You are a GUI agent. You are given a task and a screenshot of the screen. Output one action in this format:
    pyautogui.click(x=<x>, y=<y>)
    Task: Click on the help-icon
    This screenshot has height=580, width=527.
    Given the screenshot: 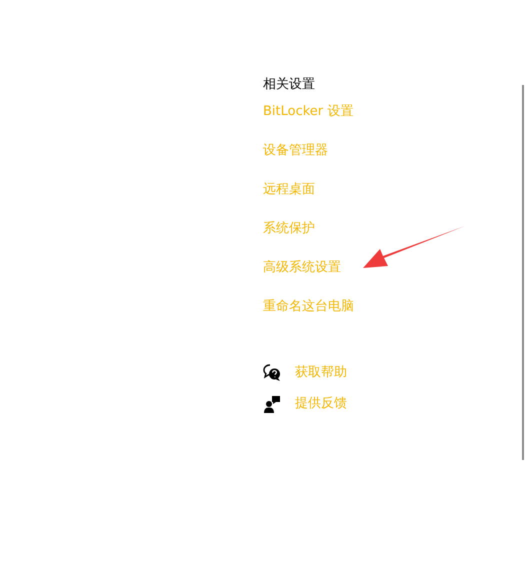 What is the action you would take?
    pyautogui.click(x=272, y=373)
    